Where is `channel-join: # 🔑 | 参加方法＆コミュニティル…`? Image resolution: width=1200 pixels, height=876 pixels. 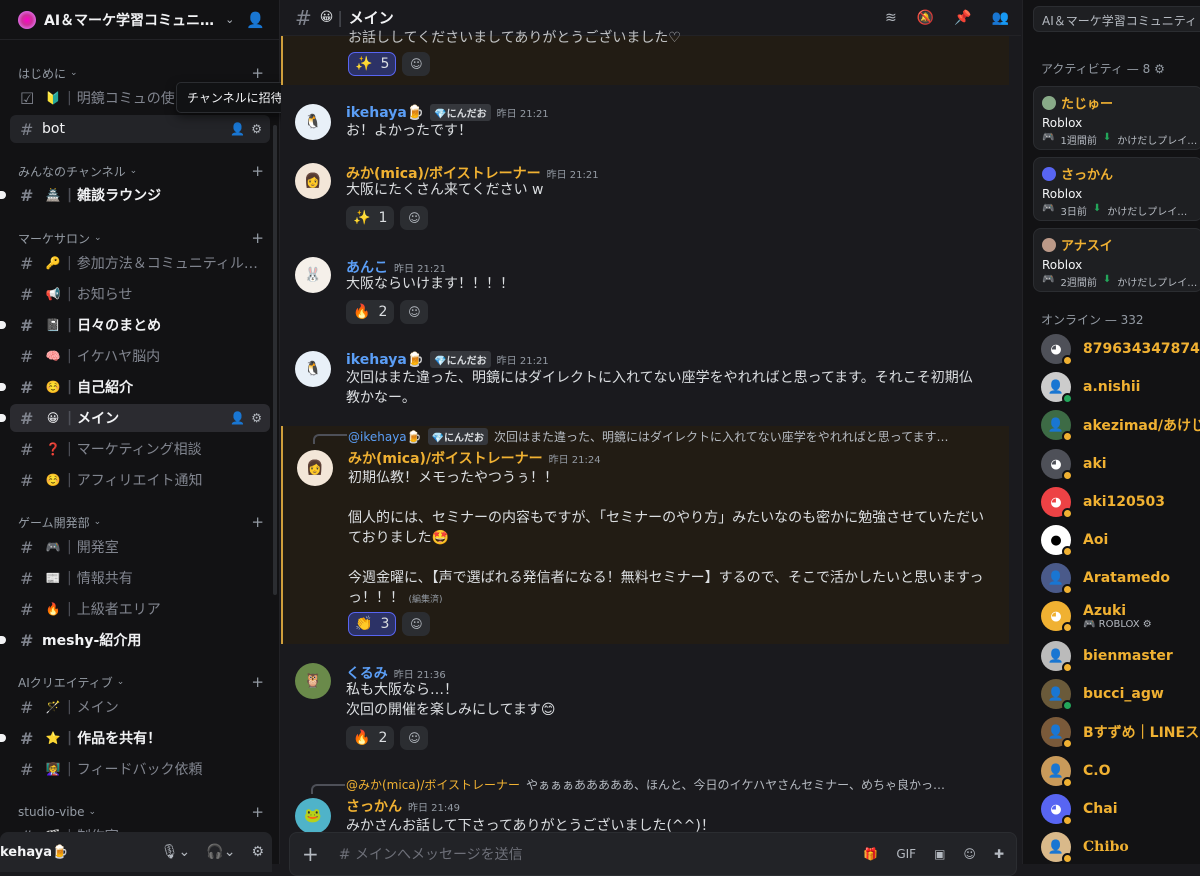 channel-join: # 🔑 | 参加方法＆コミュニティル… is located at coordinates (140, 263).